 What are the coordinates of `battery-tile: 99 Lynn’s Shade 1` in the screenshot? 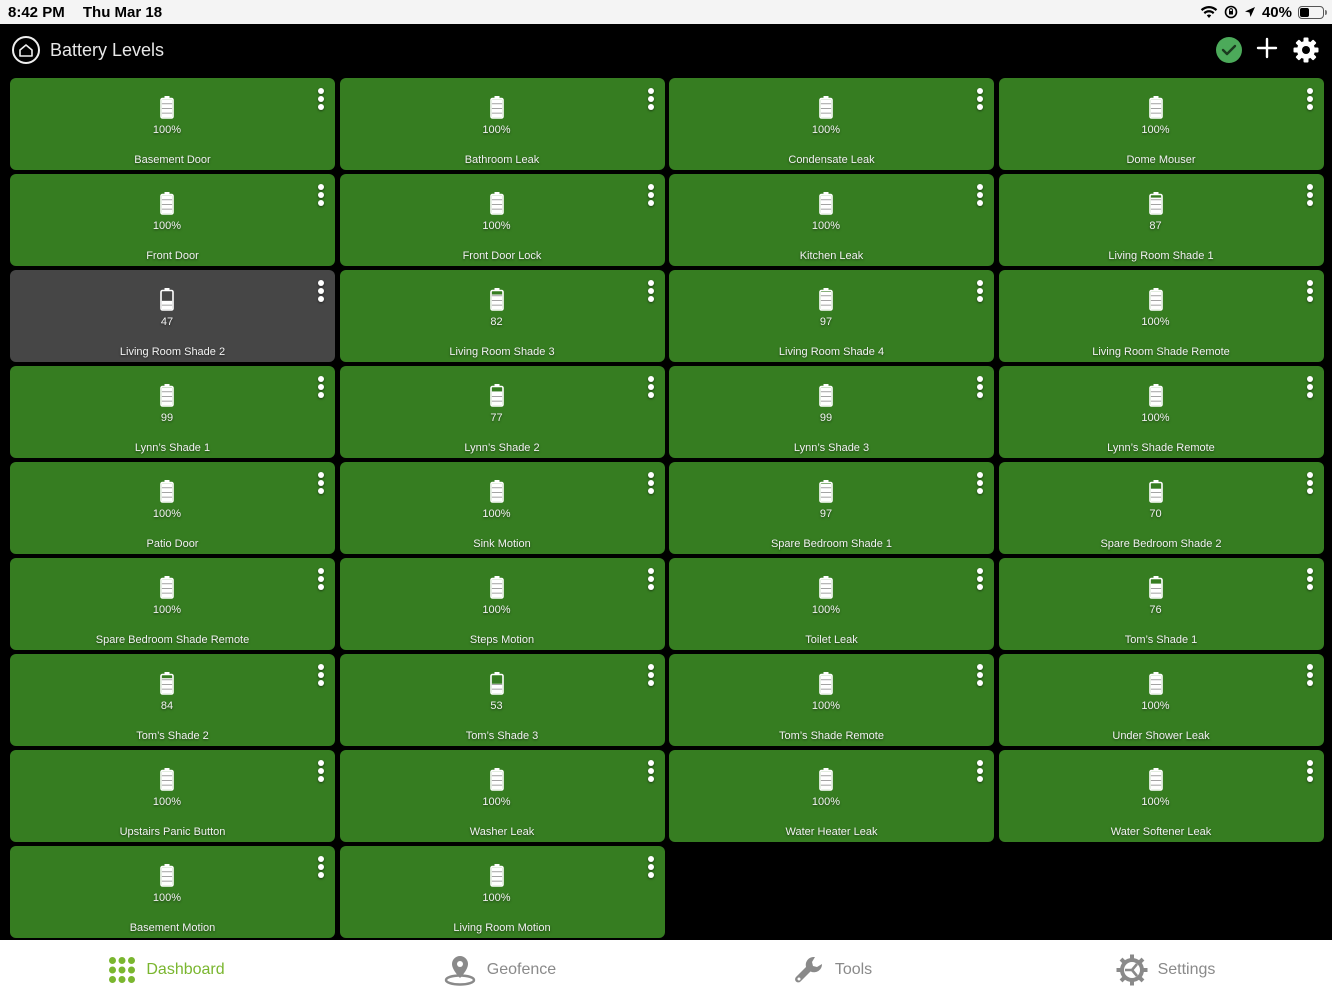 It's located at (172, 412).